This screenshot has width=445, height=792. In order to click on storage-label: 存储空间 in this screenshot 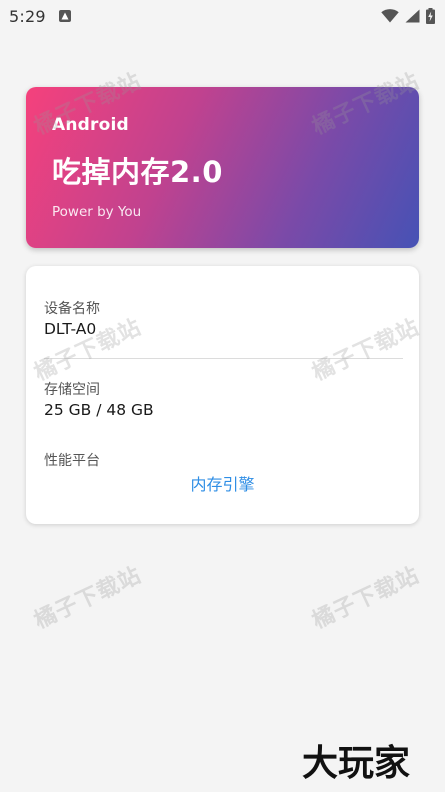, I will do `click(72, 390)`.